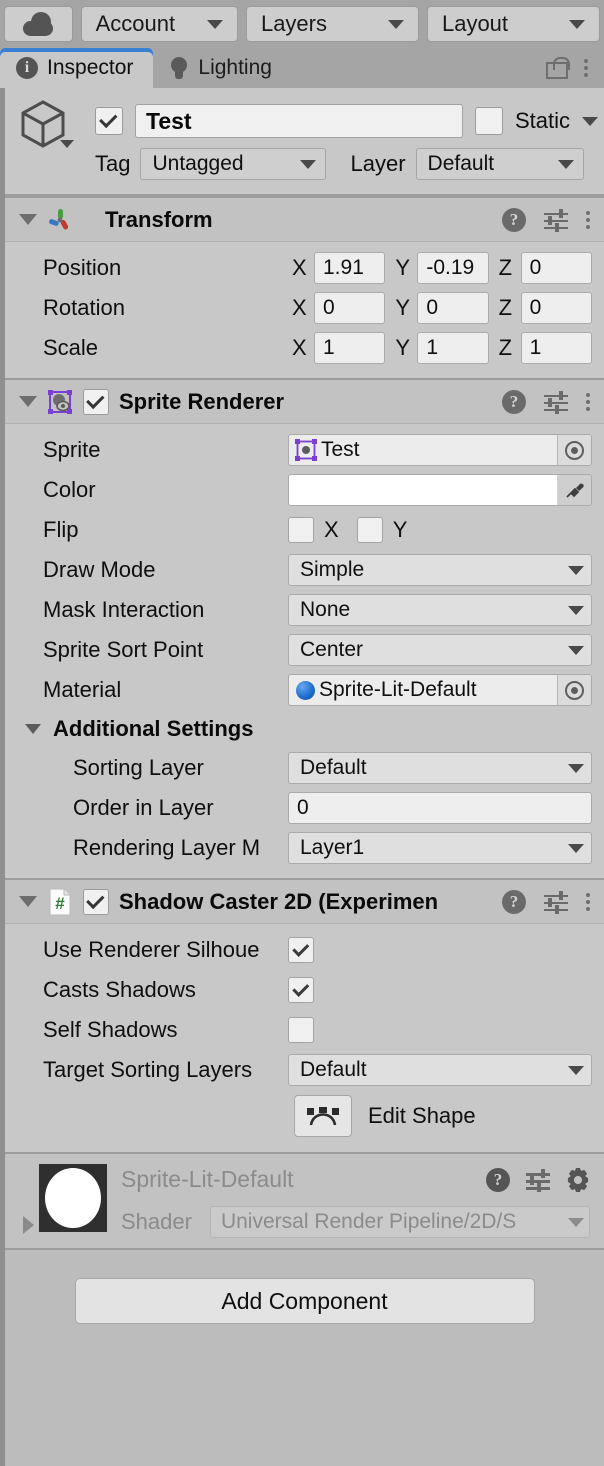 This screenshot has width=604, height=1466. I want to click on tab-lighting: Lighting, so click(222, 68).